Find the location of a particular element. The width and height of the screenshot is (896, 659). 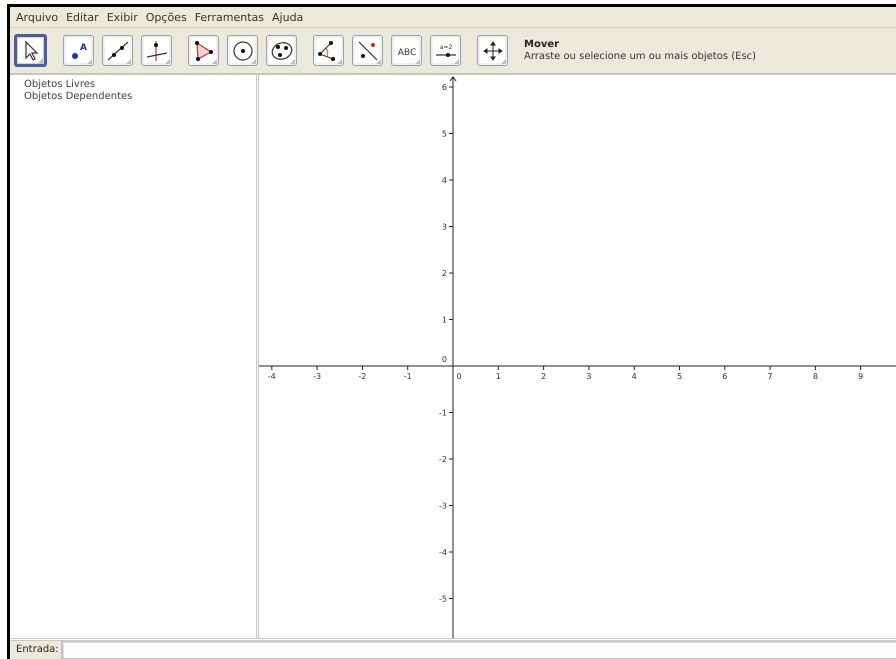

move-arrows-icon is located at coordinates (492, 50).